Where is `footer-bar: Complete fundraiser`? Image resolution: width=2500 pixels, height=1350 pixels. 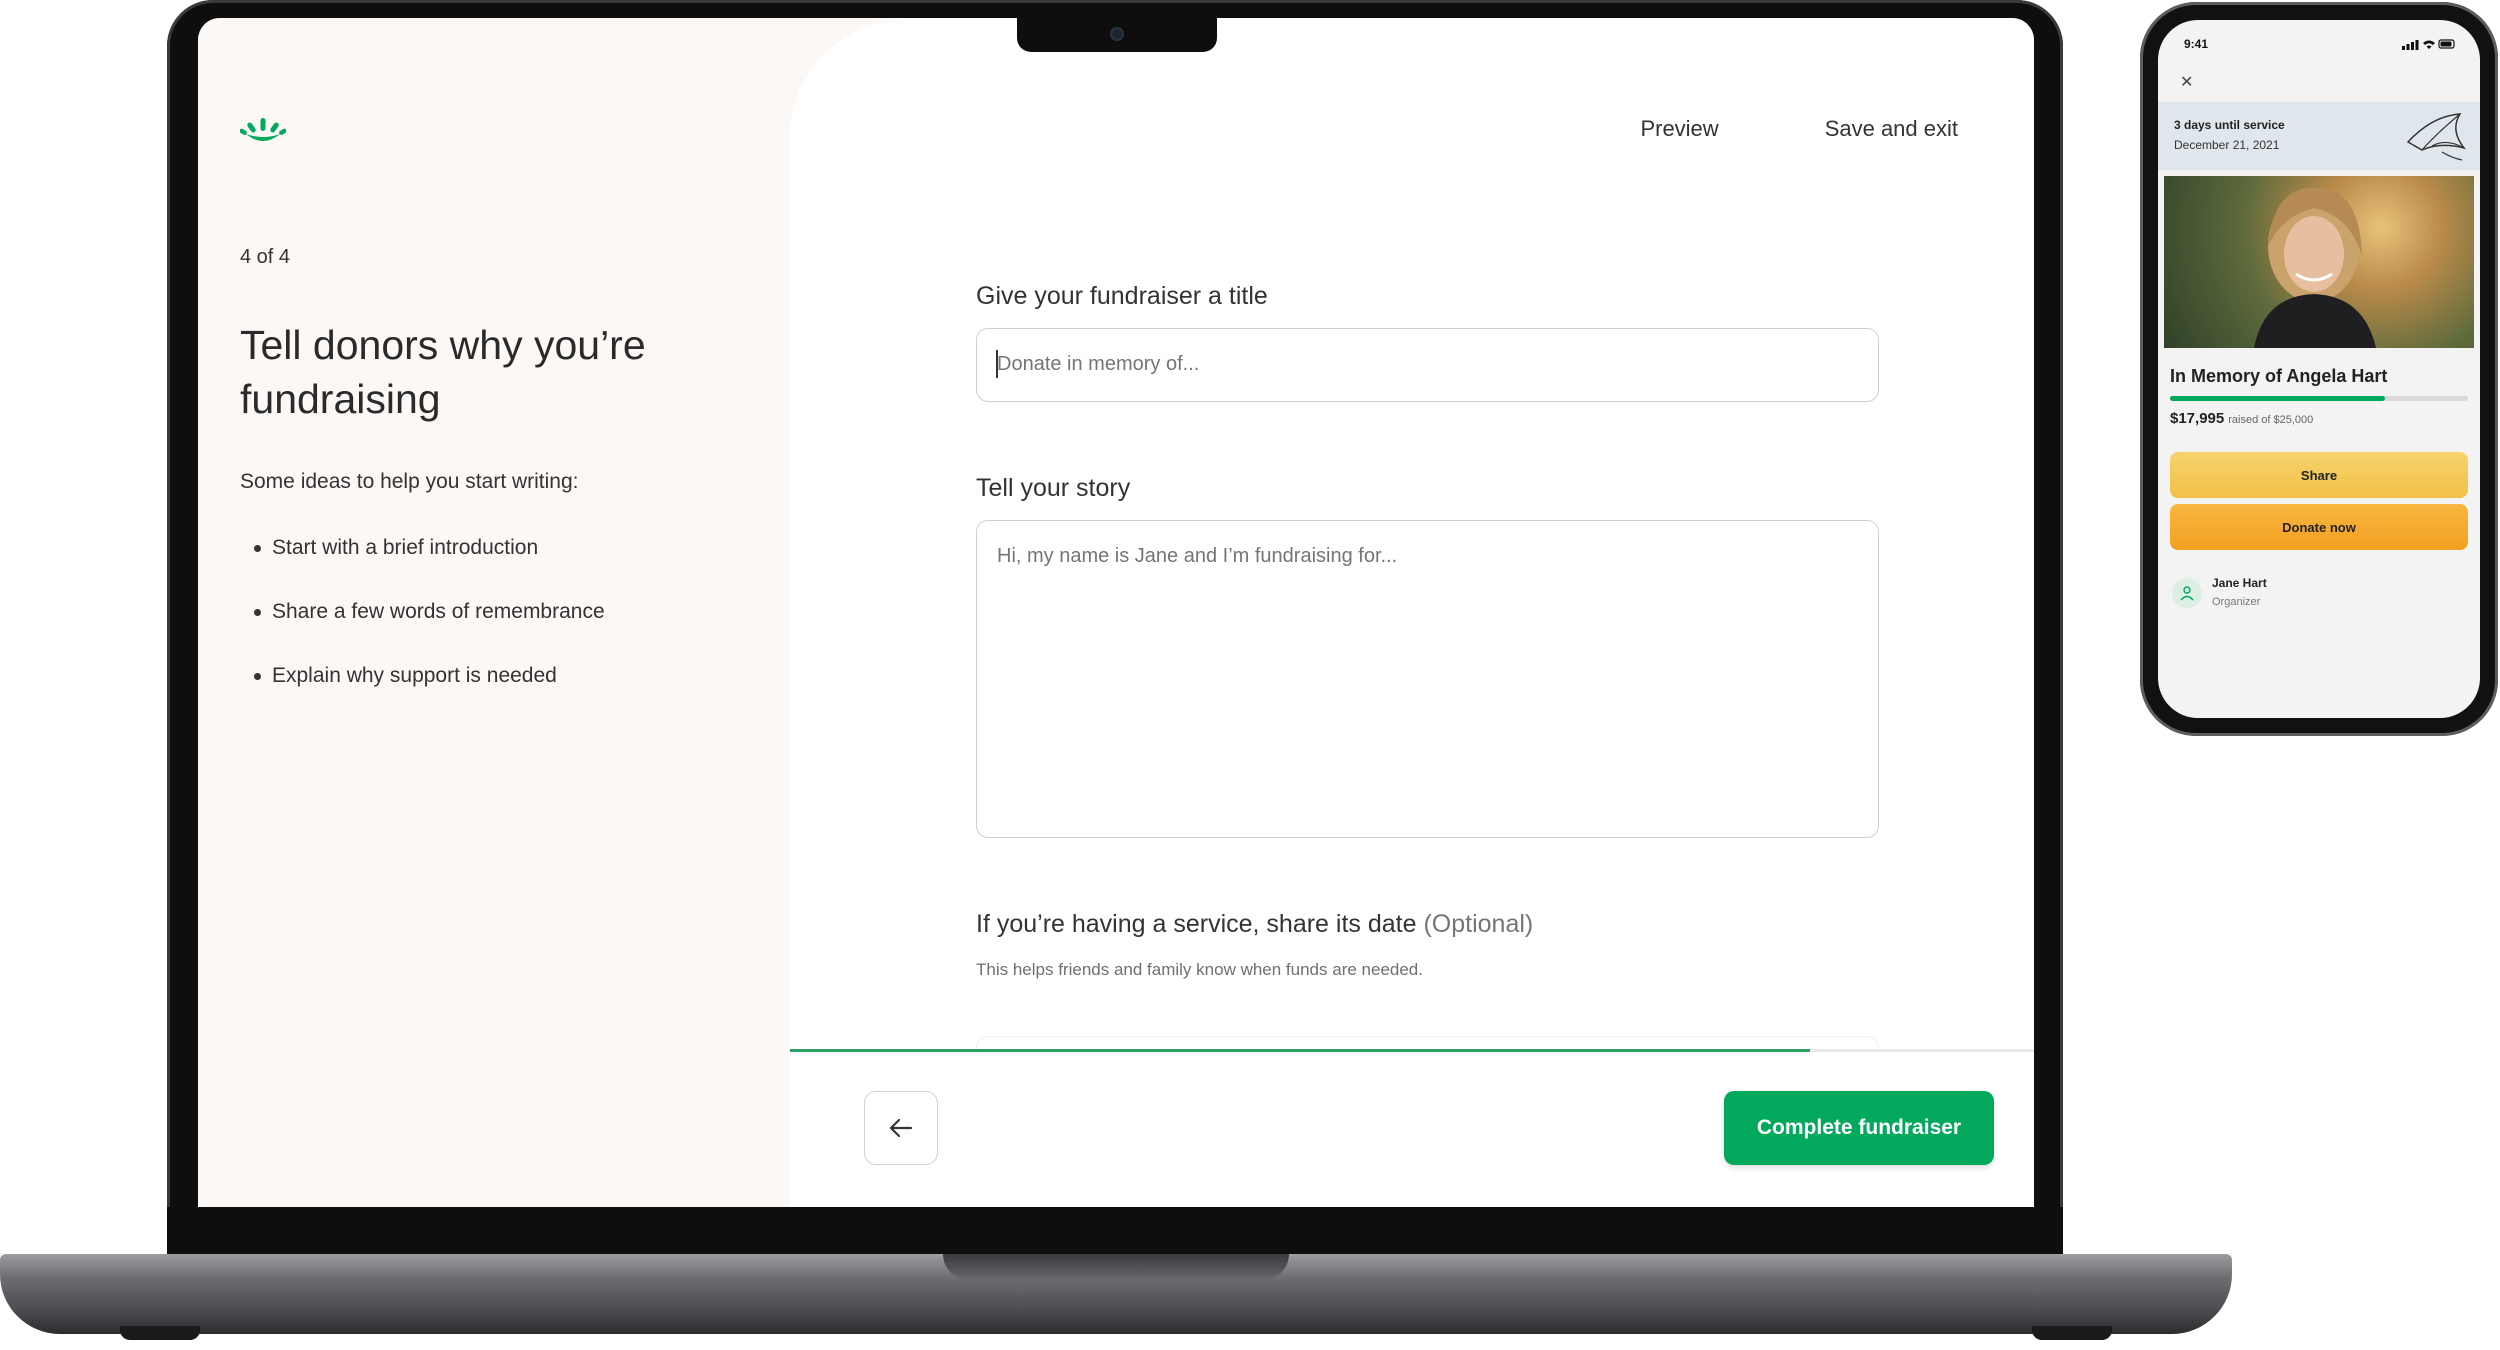
footer-bar: Complete fundraiser is located at coordinates (1412, 1128).